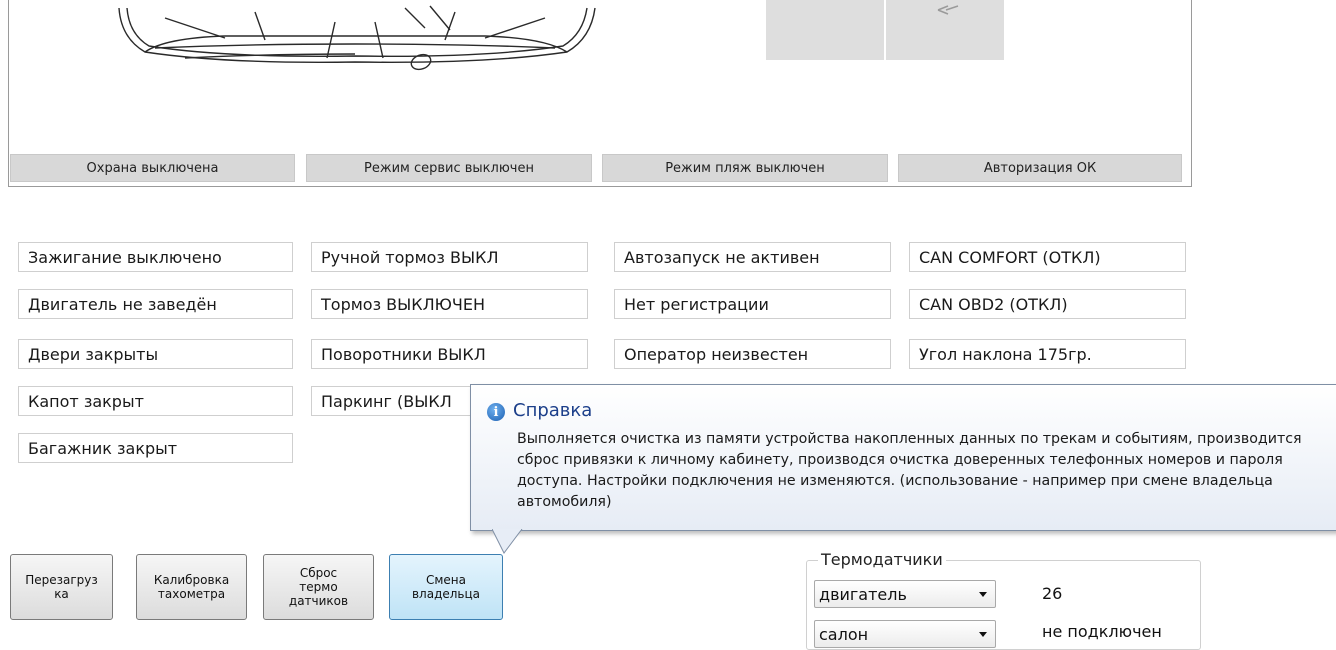  Describe the element at coordinates (446, 587) in the screenshot. I see `change-owner-button: Смена владельца` at that location.